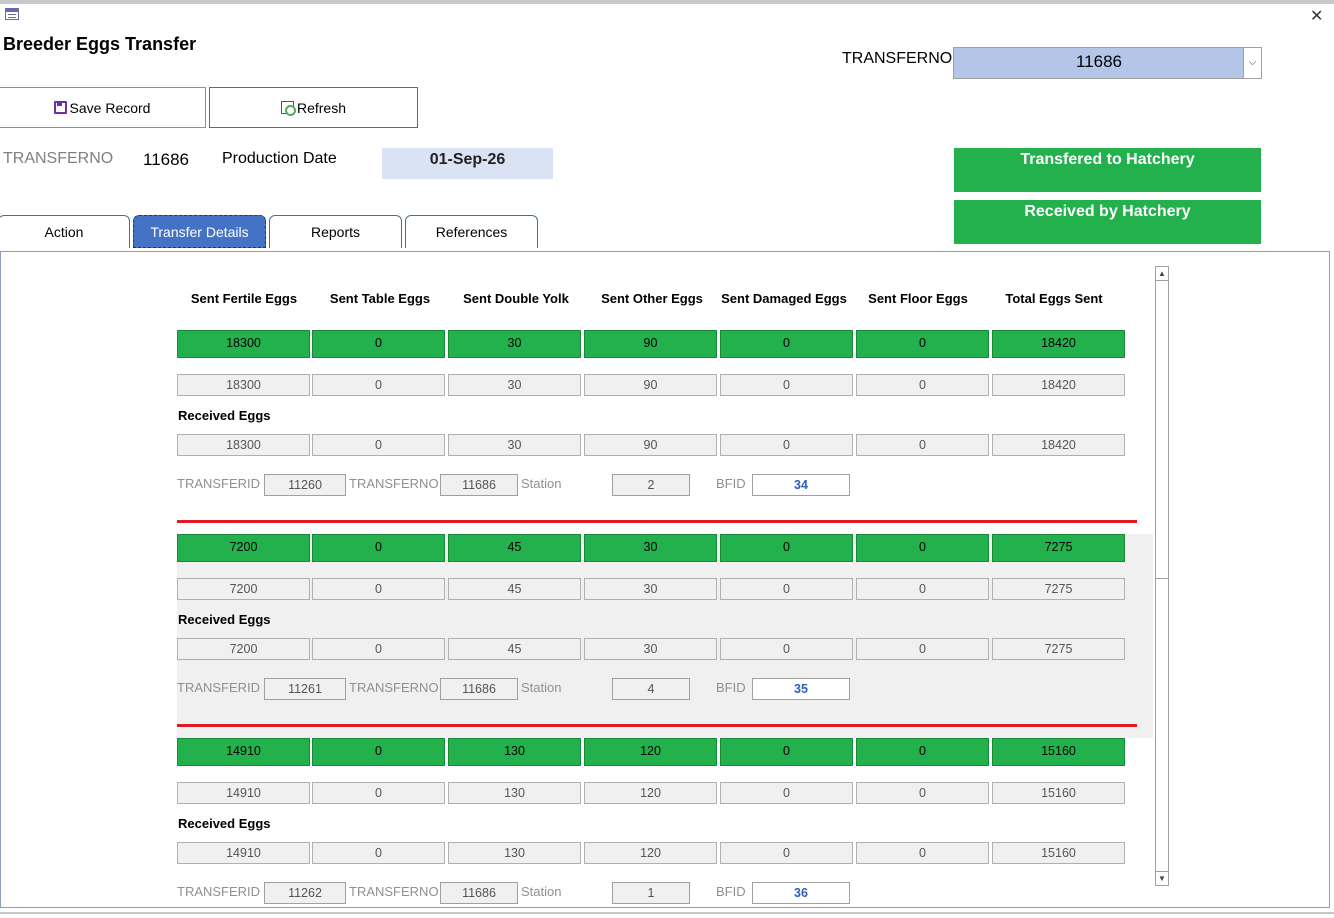 The width and height of the screenshot is (1334, 918). I want to click on sent-other-cell: 90, so click(650, 344).